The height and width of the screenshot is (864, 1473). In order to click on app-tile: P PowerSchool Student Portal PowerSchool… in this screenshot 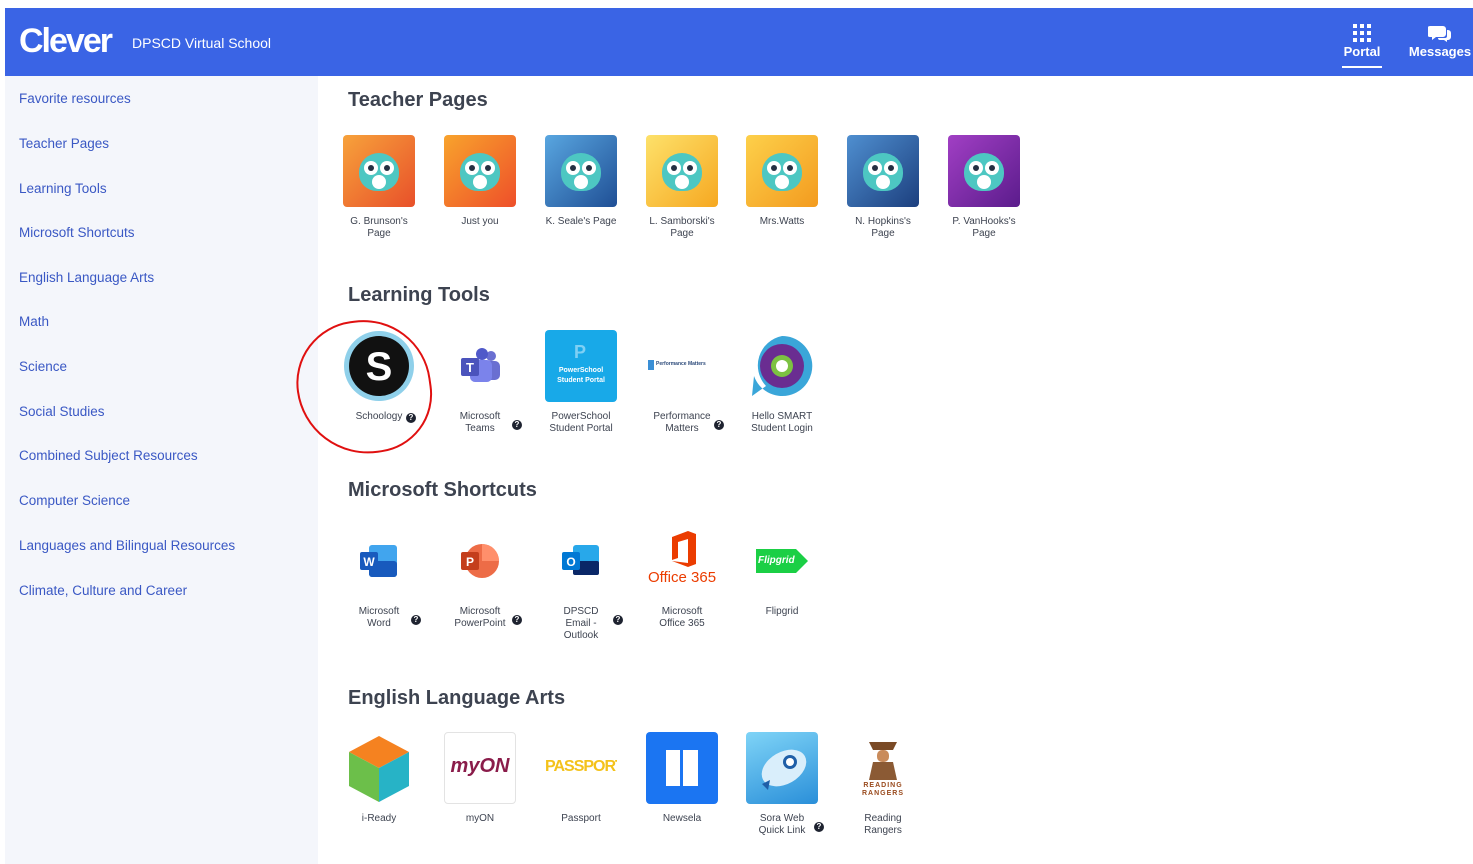, I will do `click(581, 382)`.